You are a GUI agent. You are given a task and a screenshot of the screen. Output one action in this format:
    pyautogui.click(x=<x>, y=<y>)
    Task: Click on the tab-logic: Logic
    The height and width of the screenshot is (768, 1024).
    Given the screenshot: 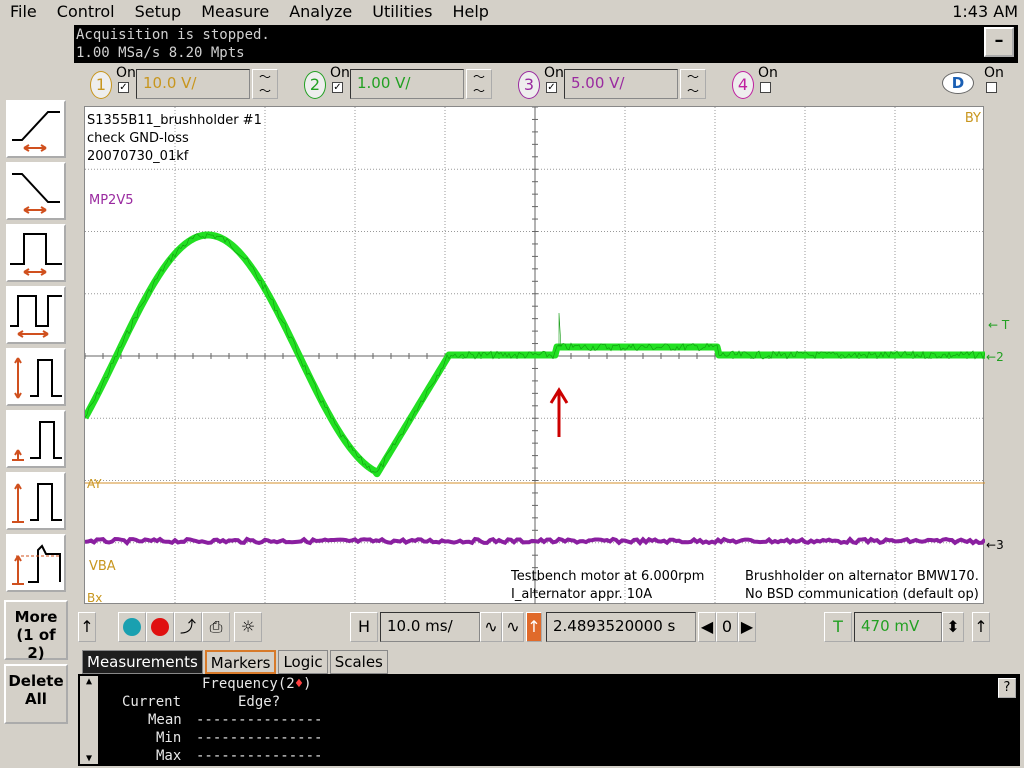 What is the action you would take?
    pyautogui.click(x=303, y=662)
    